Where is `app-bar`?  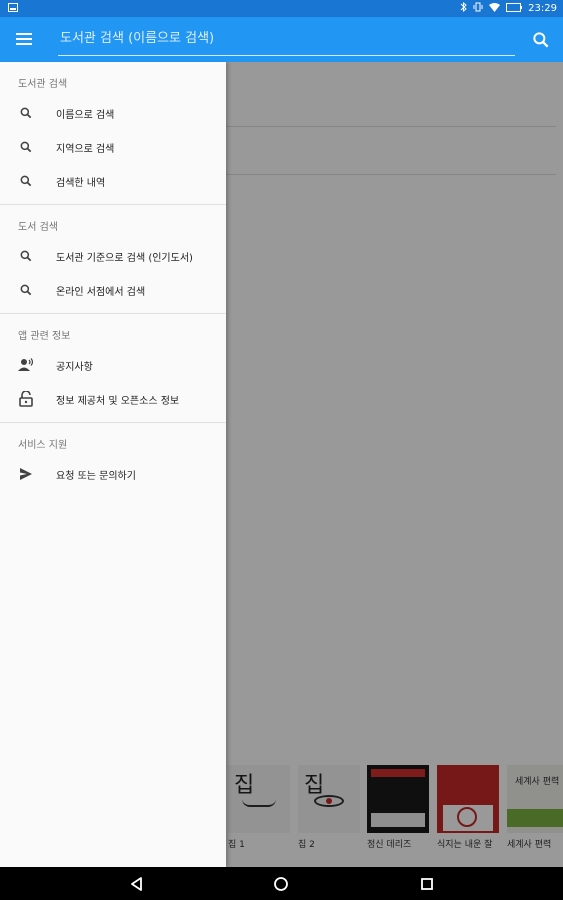
app-bar is located at coordinates (281, 39).